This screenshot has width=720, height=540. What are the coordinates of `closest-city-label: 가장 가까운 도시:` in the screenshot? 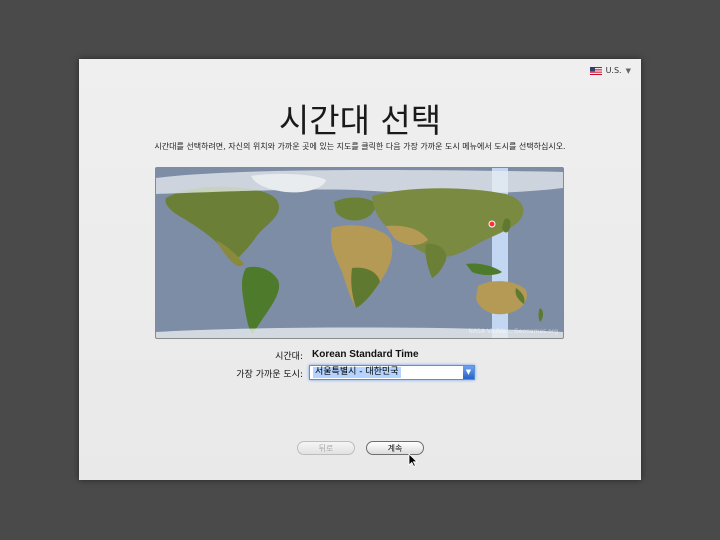 It's located at (269, 375).